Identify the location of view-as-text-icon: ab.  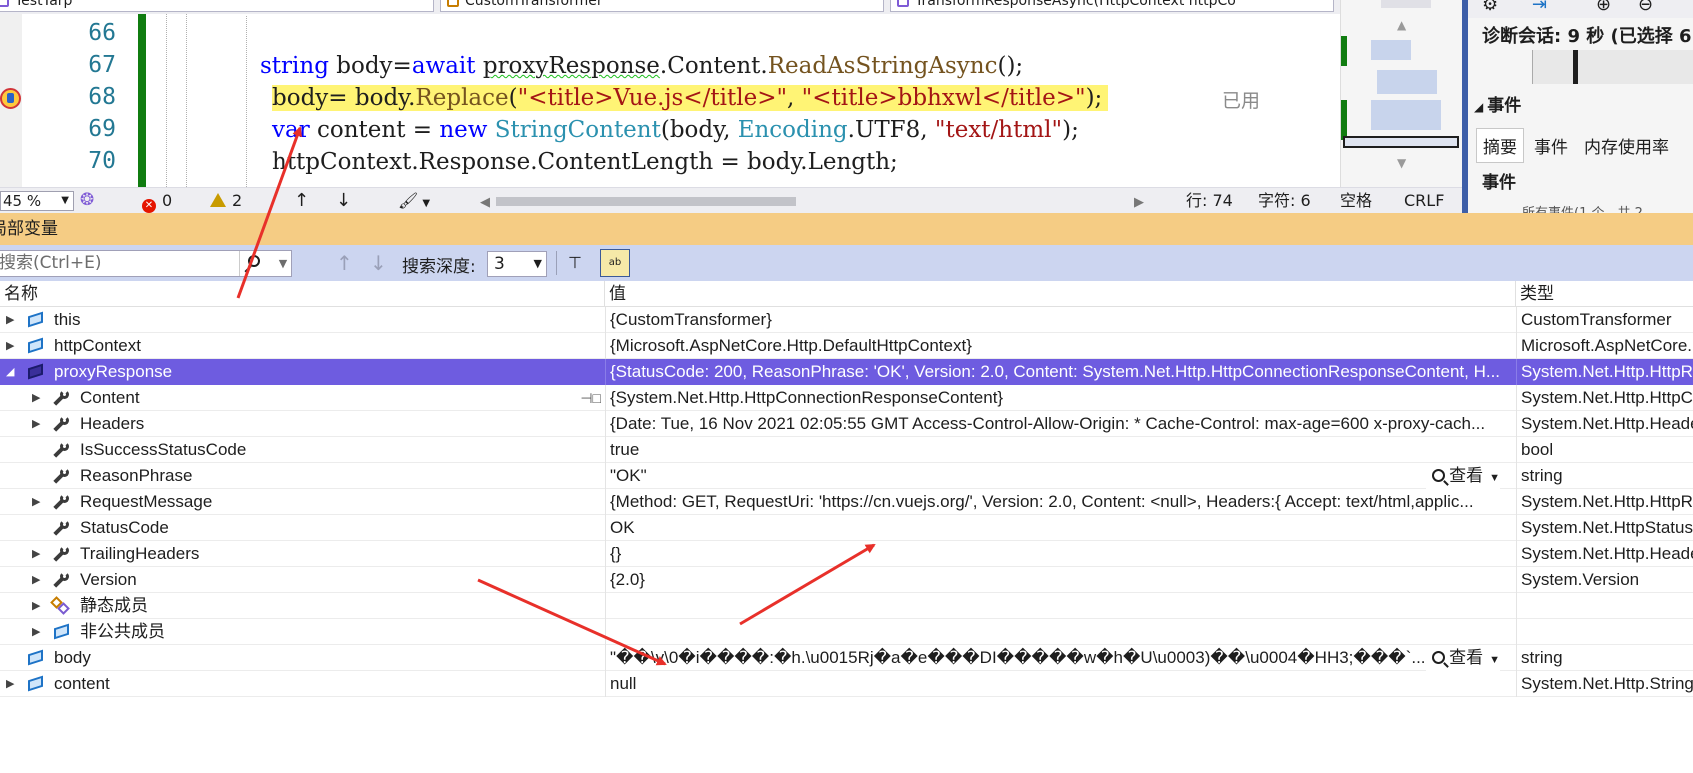
(615, 263).